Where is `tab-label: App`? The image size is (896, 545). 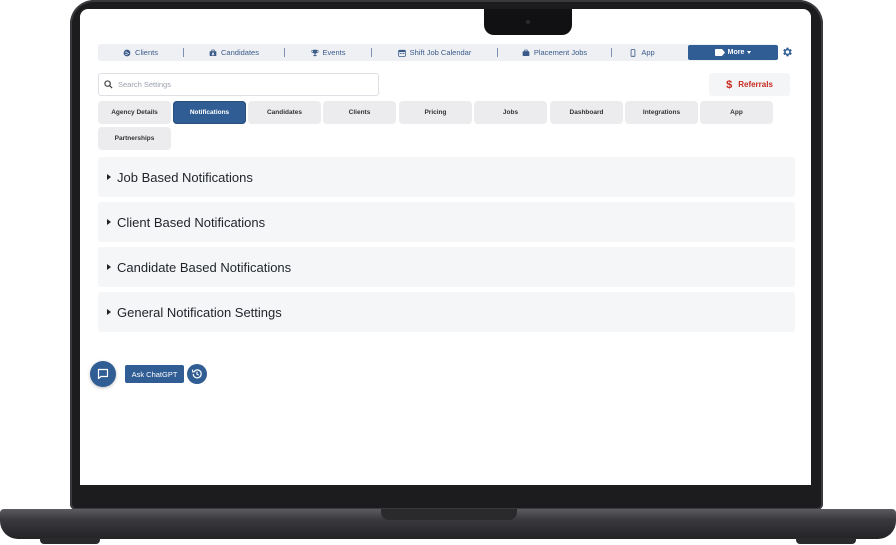 tab-label: App is located at coordinates (736, 112).